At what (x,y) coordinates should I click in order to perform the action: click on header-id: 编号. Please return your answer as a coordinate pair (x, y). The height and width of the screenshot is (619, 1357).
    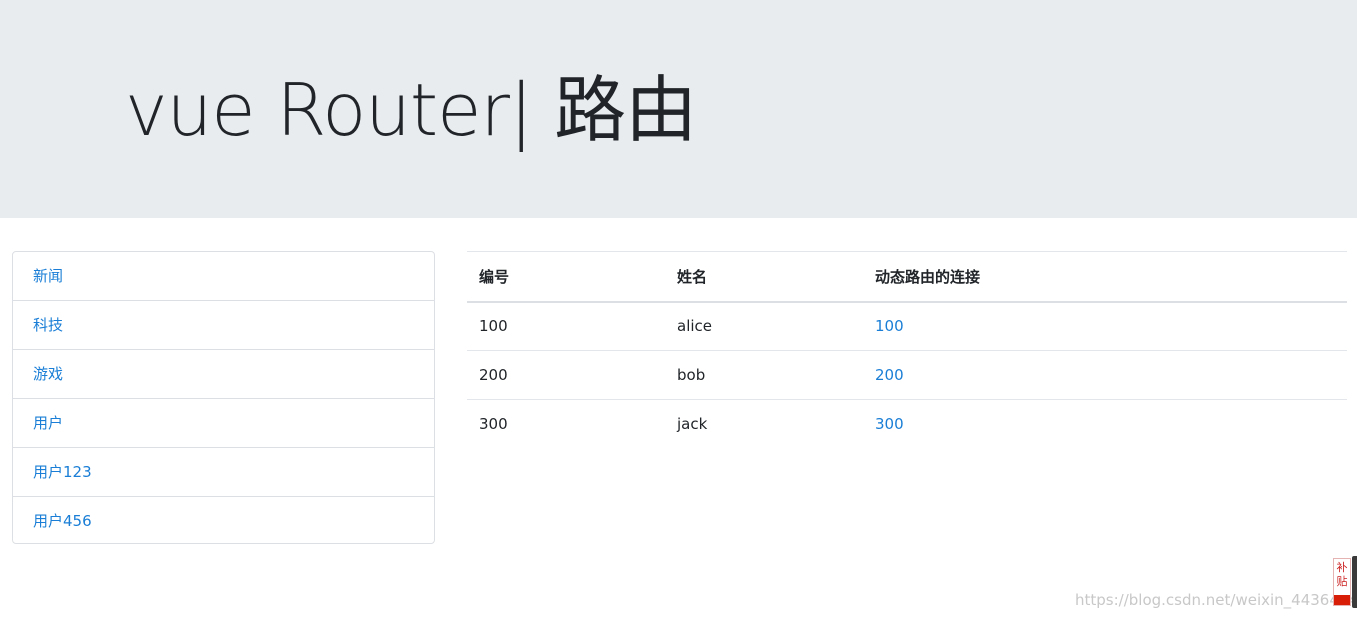
    Looking at the image, I should click on (566, 277).